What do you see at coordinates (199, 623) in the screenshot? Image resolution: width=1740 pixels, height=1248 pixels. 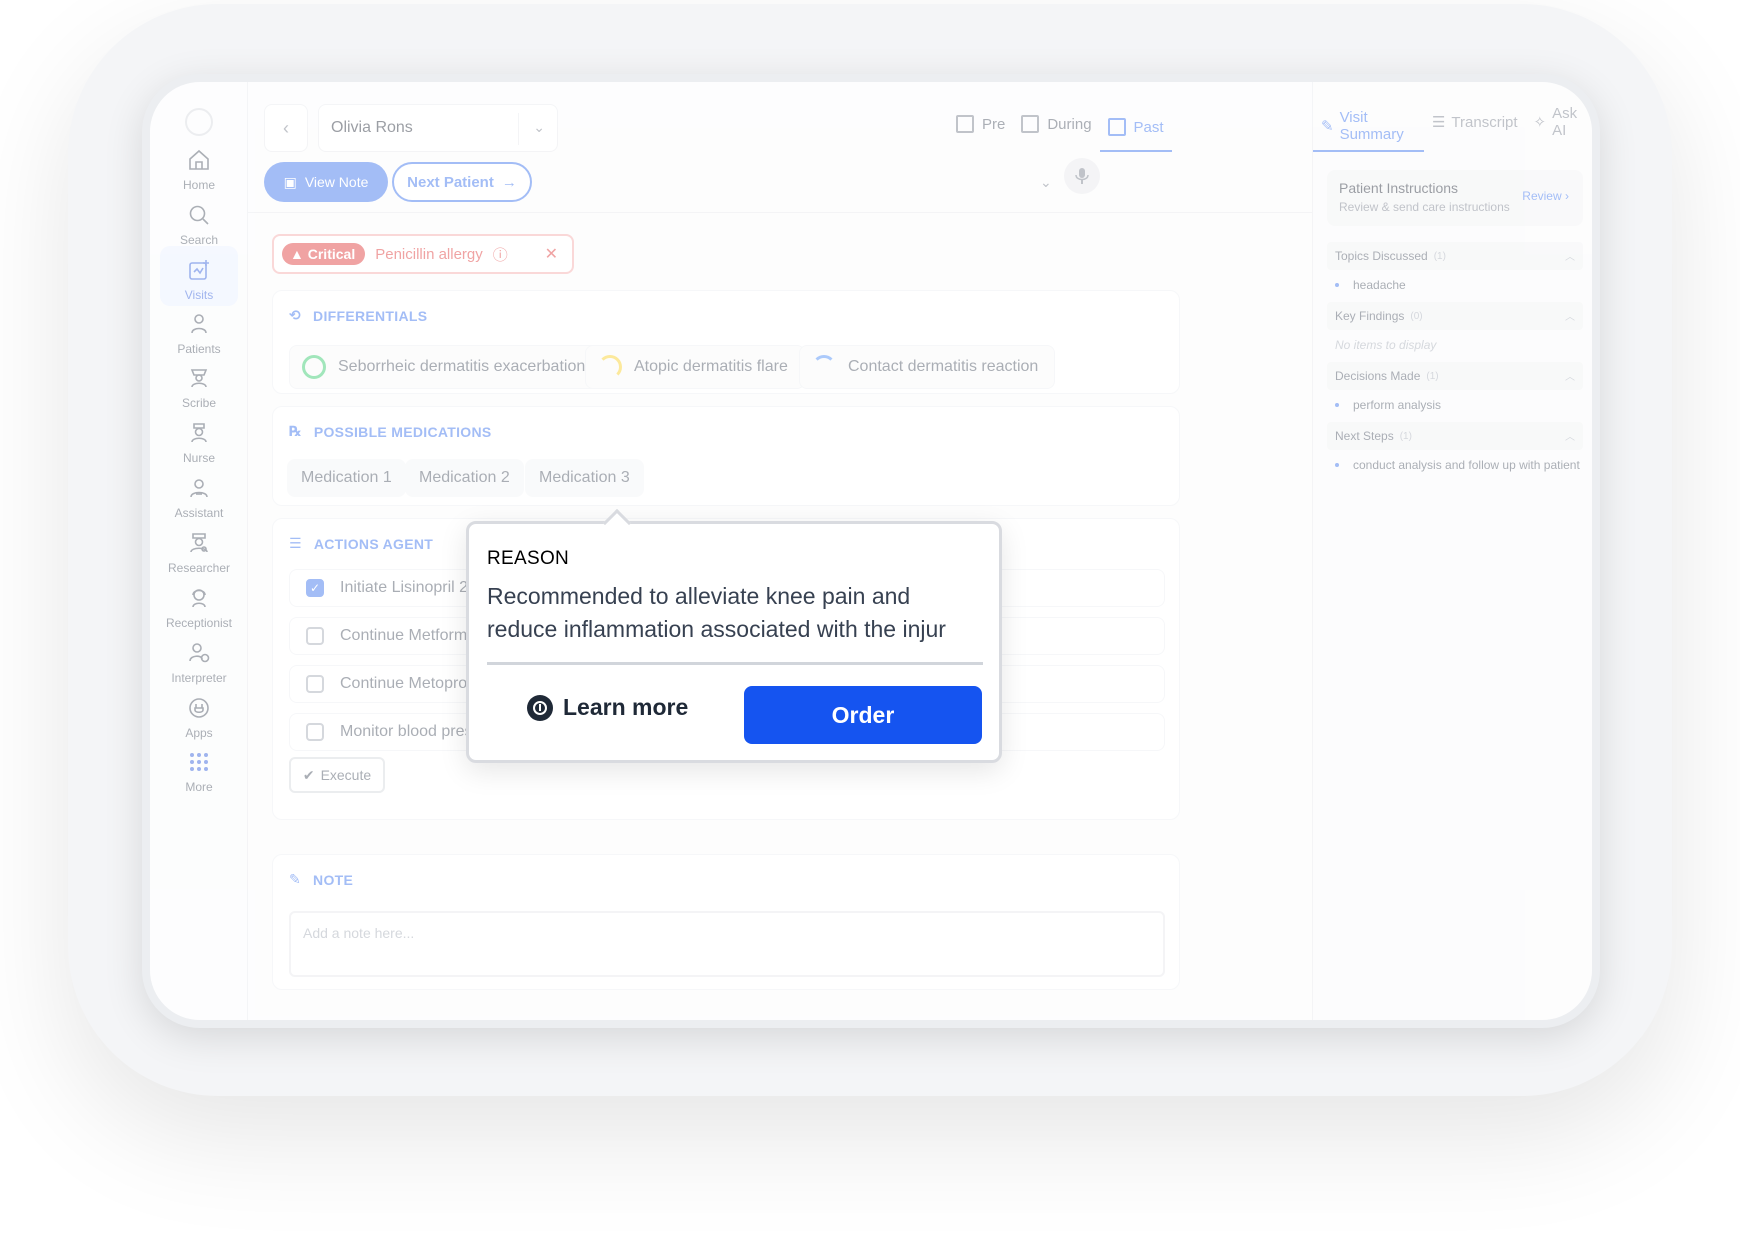 I see `sidebar-item-label: Receptionist` at bounding box center [199, 623].